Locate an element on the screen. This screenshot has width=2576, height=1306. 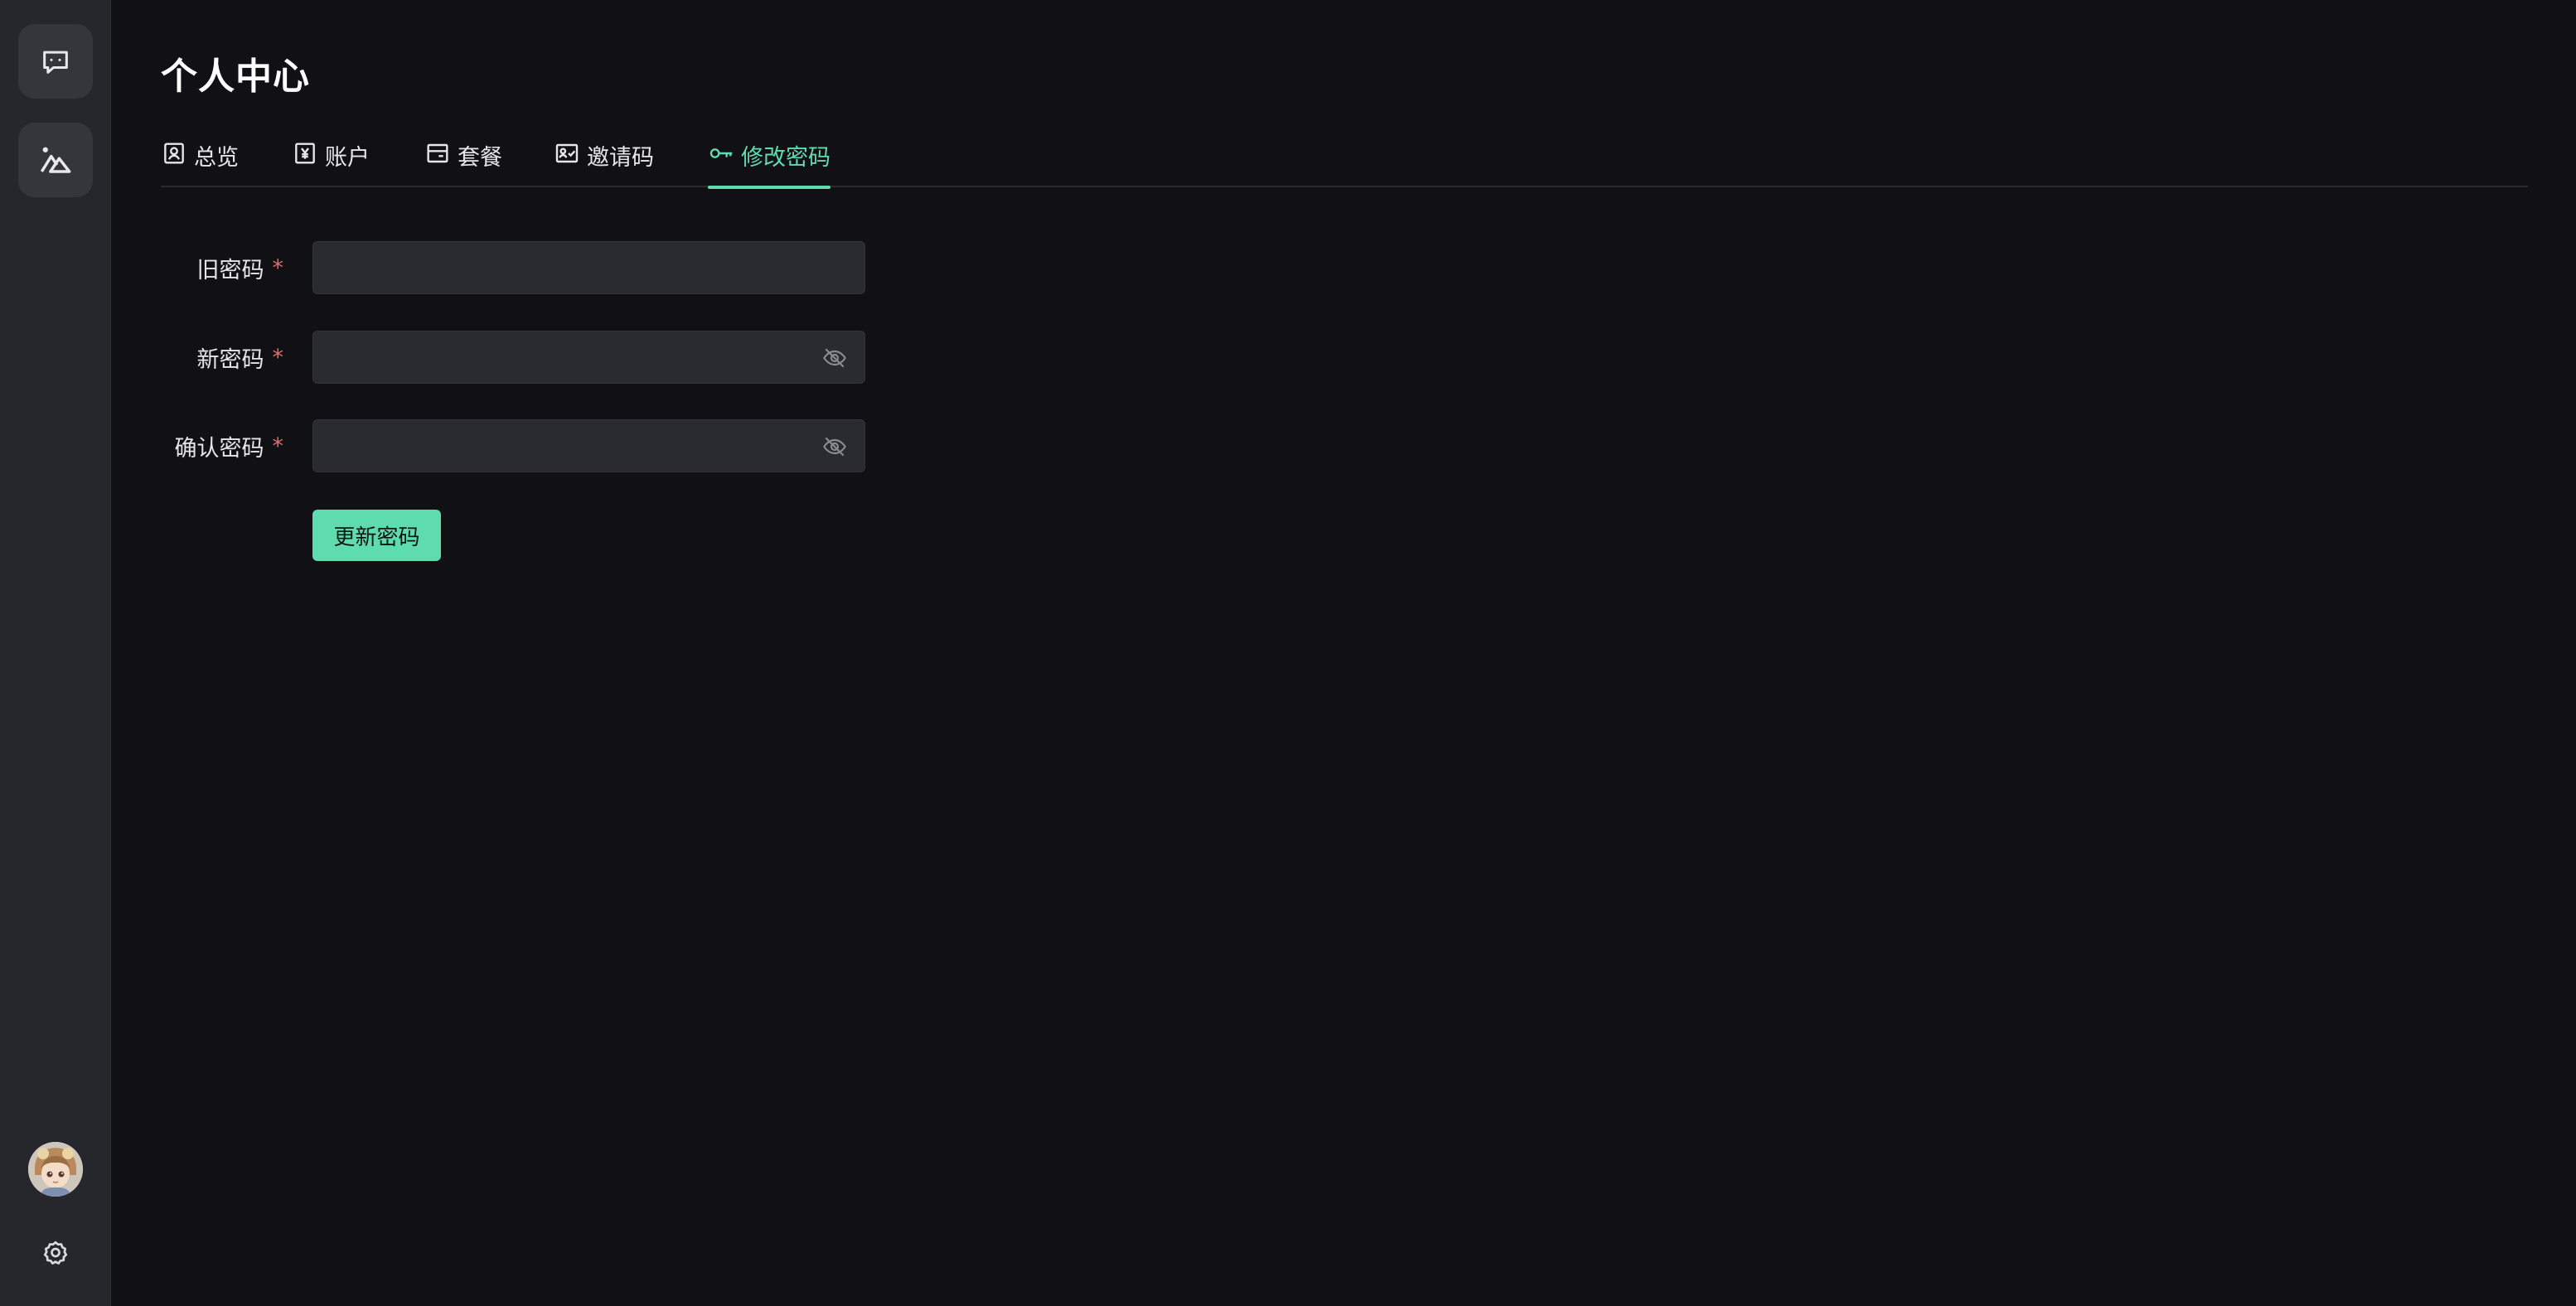
tab-account: 账户 is located at coordinates (331, 160).